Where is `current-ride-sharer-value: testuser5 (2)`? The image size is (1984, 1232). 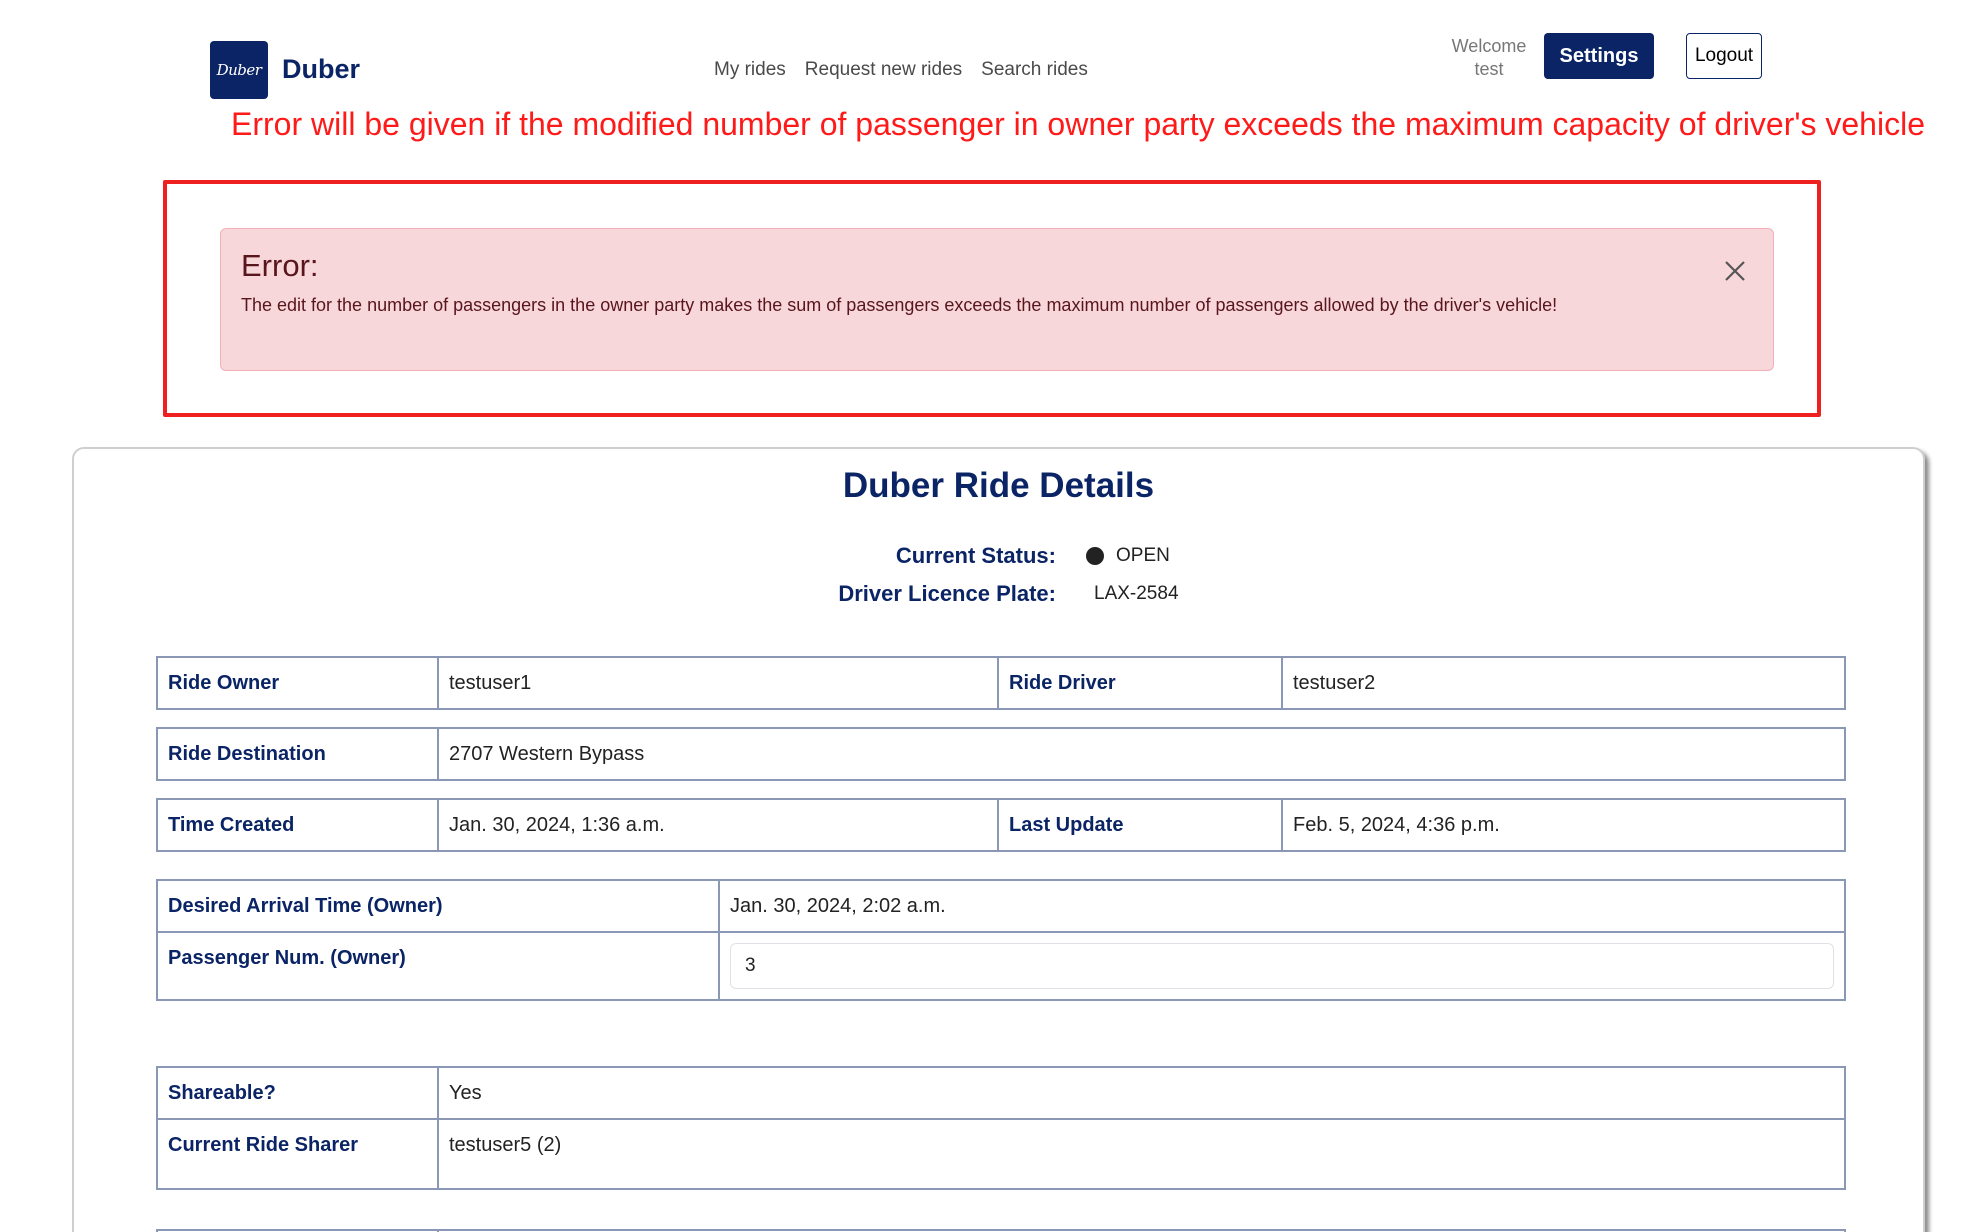
current-ride-sharer-value: testuser5 (2) is located at coordinates (1141, 1154).